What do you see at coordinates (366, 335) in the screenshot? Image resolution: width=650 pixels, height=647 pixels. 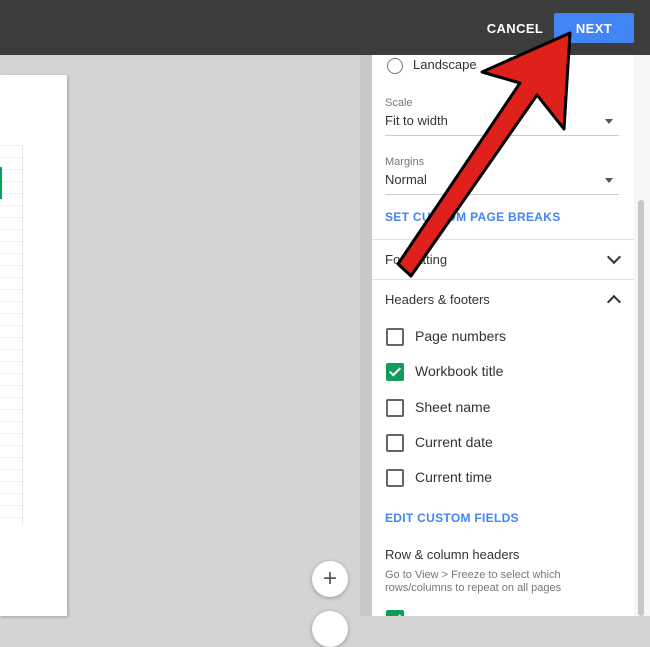 I see `preview-scrollbar` at bounding box center [366, 335].